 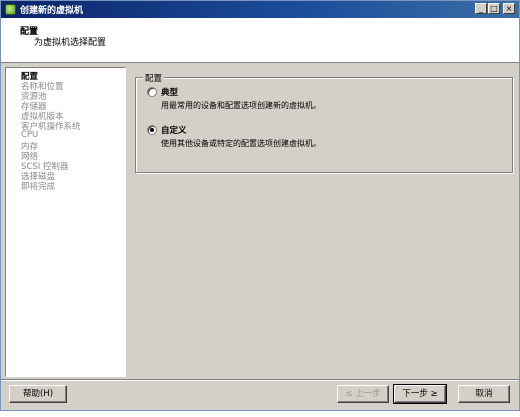 What do you see at coordinates (420, 394) in the screenshot?
I see `next-button: 下一步 ≥` at bounding box center [420, 394].